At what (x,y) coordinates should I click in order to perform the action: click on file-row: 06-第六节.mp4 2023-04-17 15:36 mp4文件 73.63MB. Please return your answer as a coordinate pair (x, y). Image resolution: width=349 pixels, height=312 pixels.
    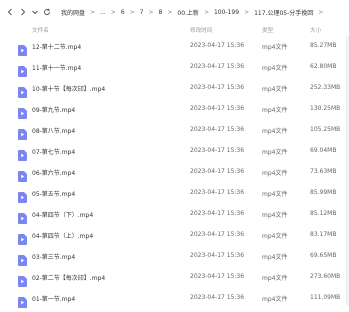
    Looking at the image, I should click on (174, 172).